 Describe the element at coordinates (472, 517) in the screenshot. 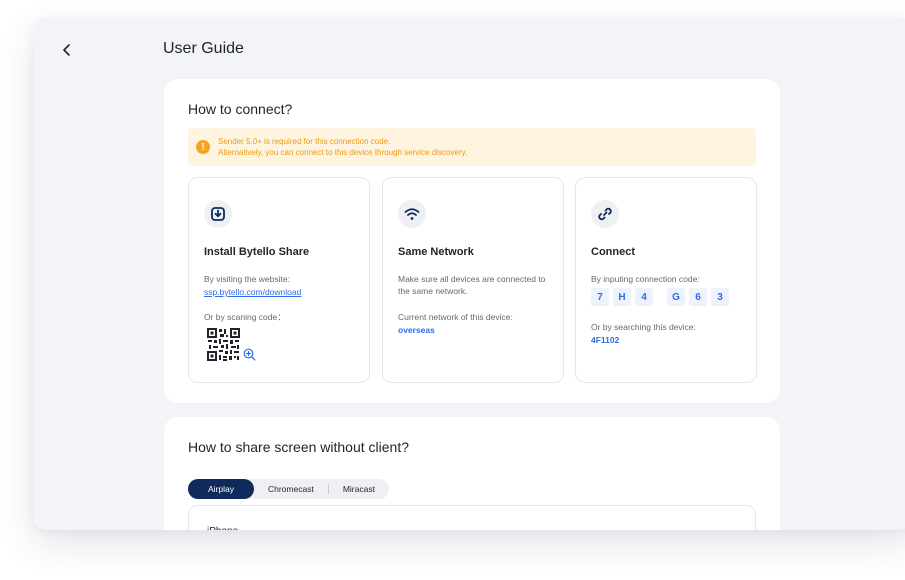

I see `device-guide-card: iPhone` at that location.